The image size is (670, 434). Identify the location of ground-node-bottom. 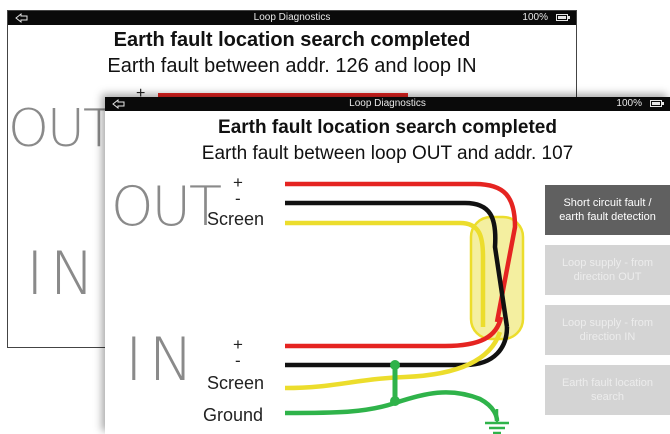
(395, 401).